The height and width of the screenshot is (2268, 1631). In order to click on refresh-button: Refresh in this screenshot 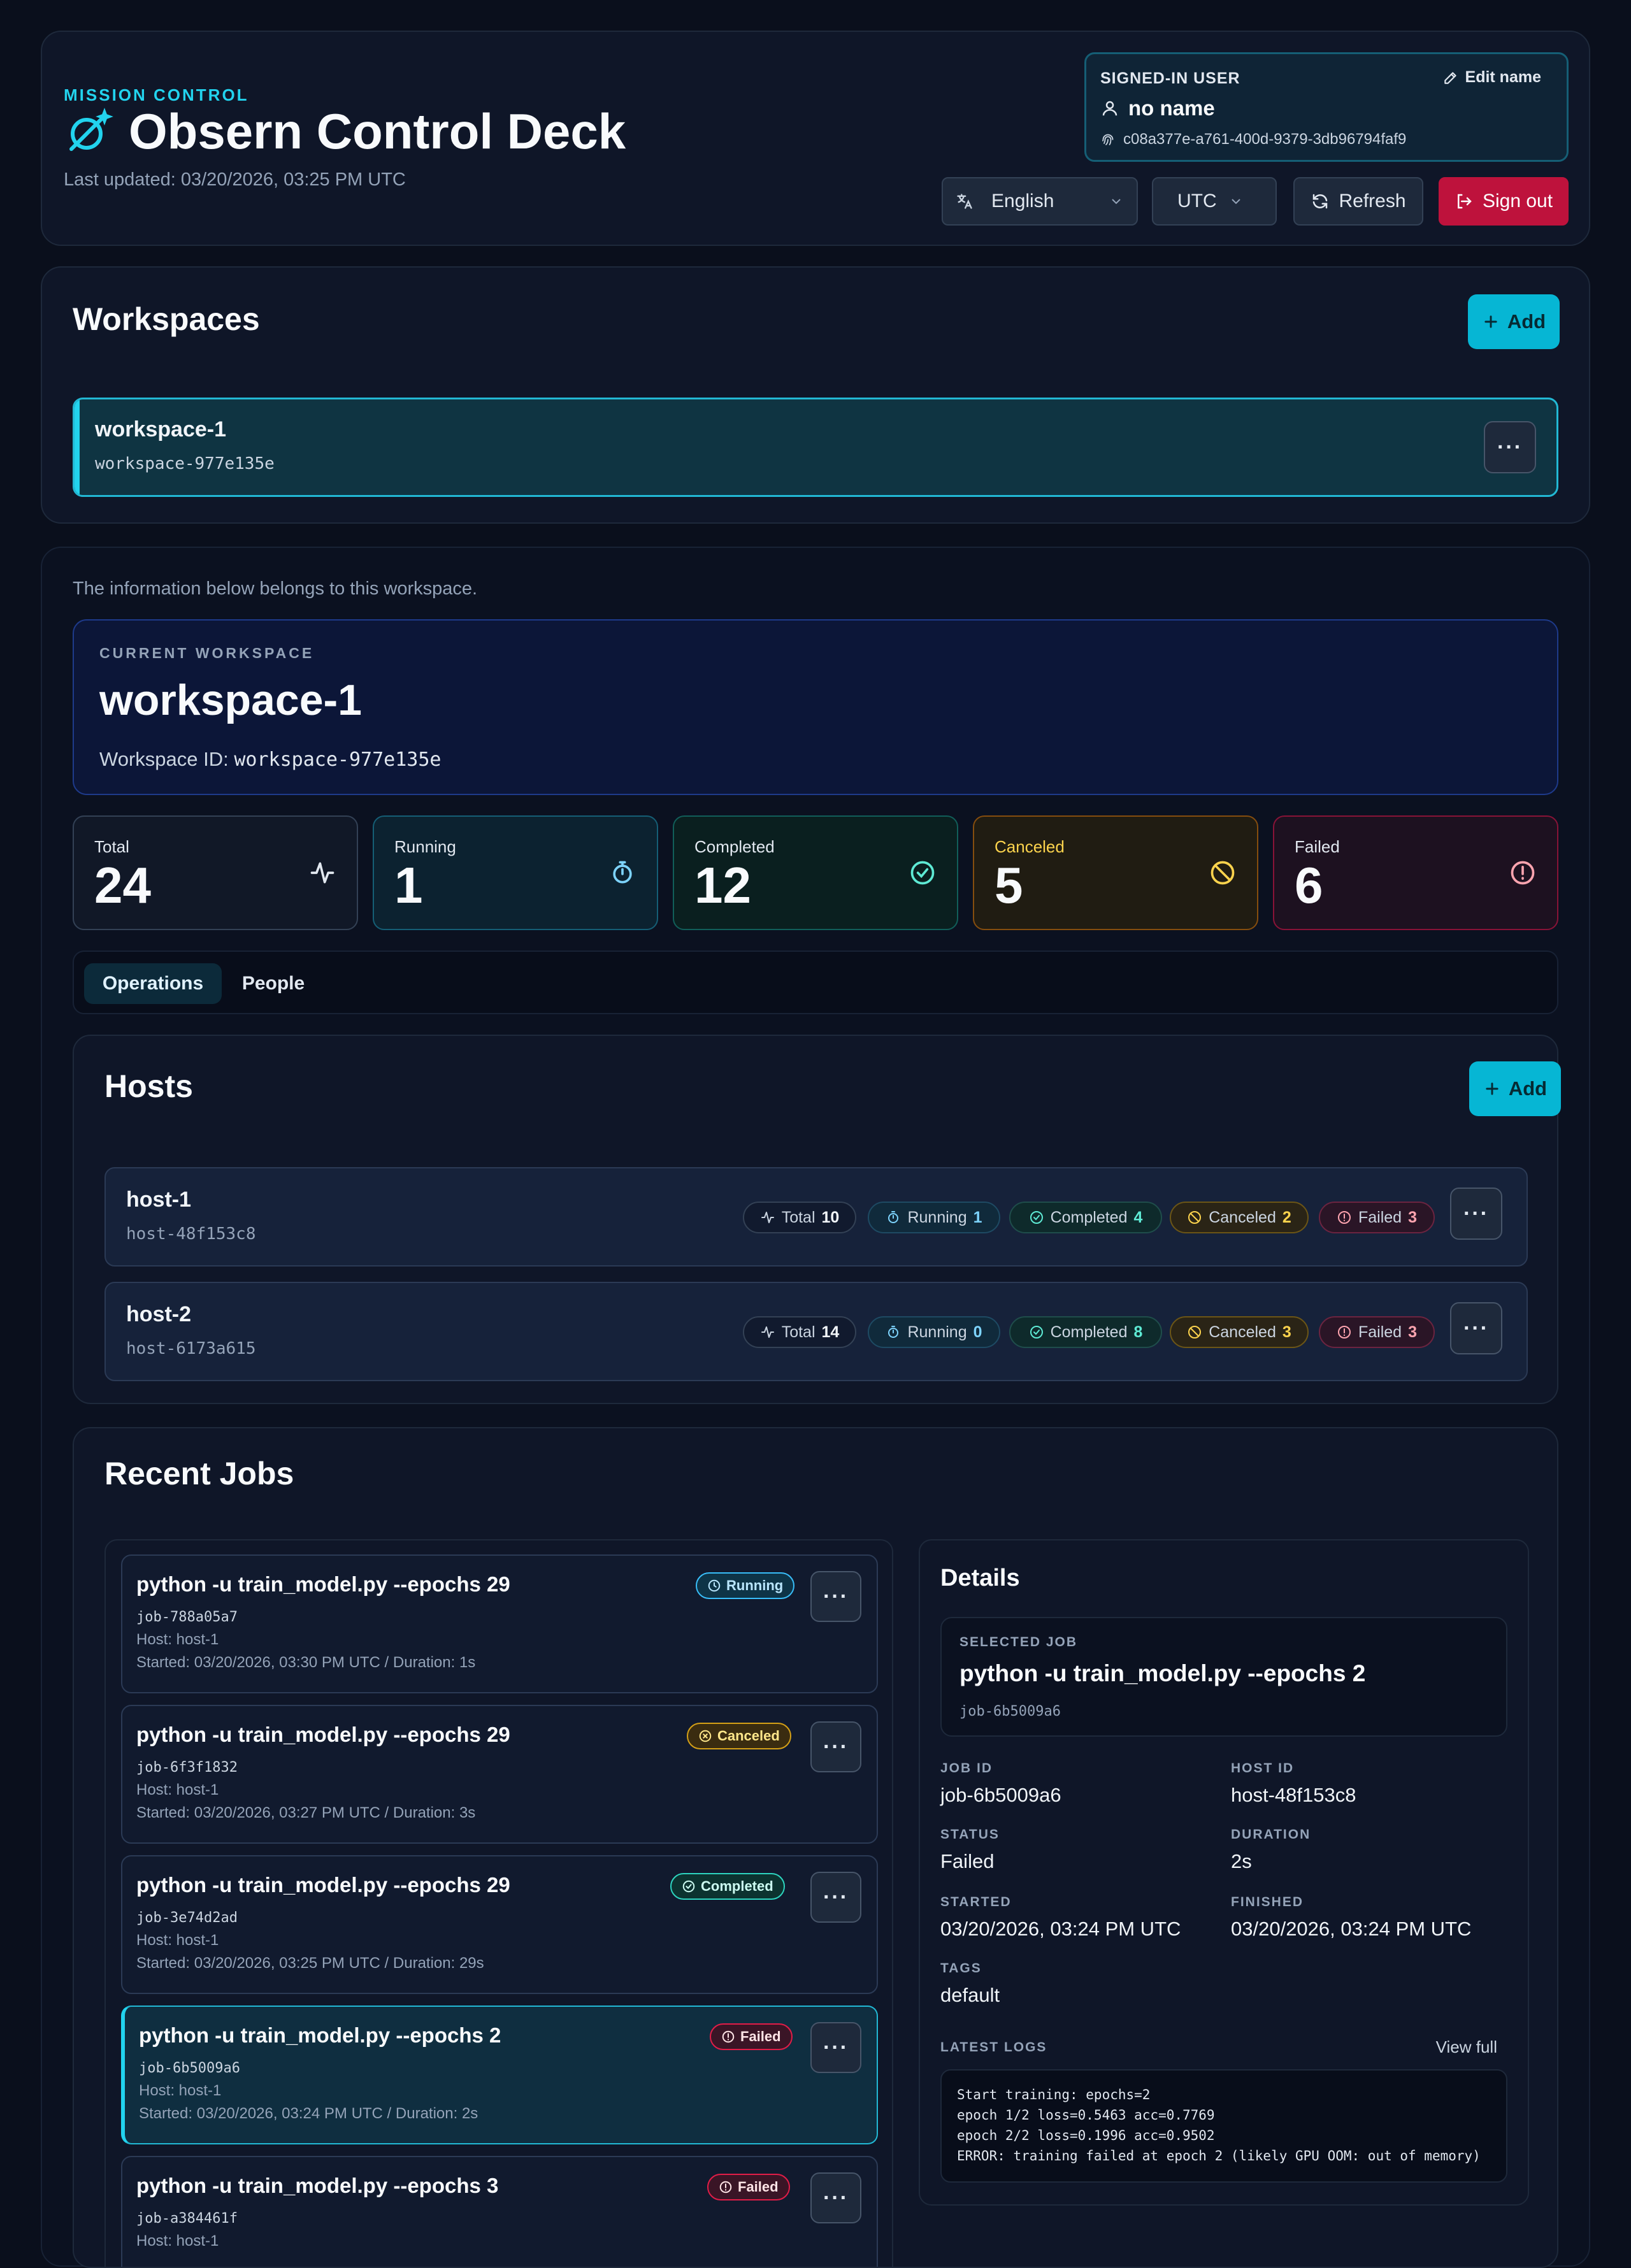, I will do `click(1358, 201)`.